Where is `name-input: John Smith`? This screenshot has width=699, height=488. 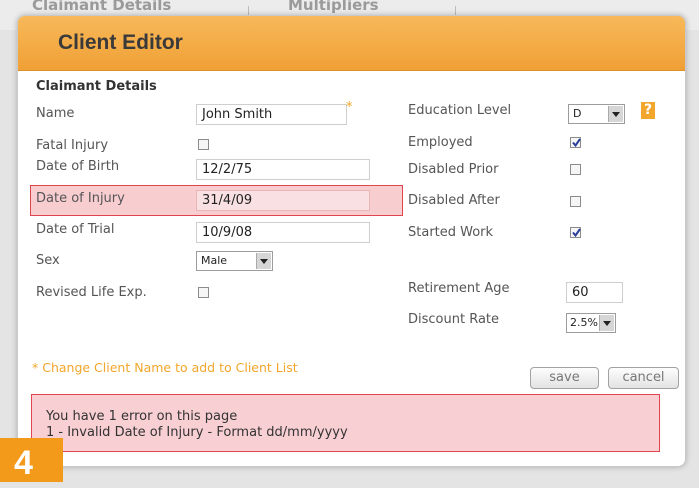 name-input: John Smith is located at coordinates (271, 114).